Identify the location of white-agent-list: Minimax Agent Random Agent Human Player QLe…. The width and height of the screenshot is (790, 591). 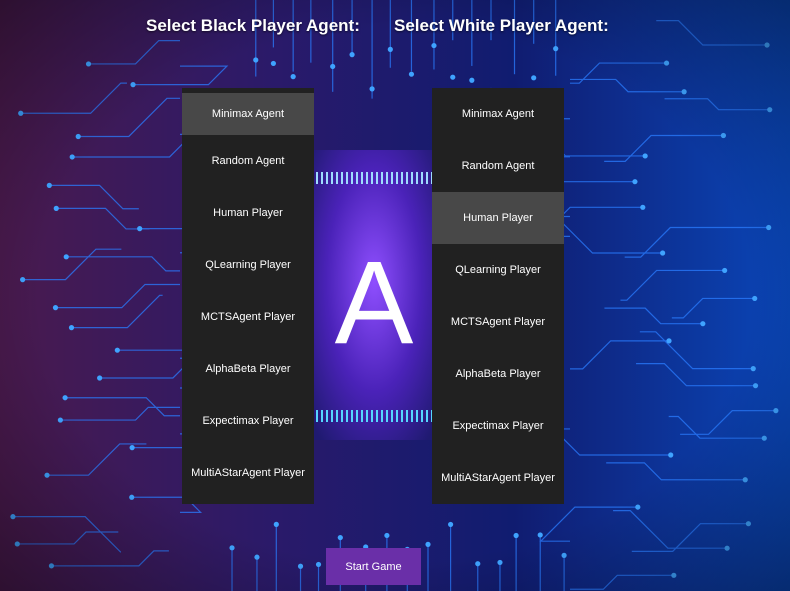
(498, 296).